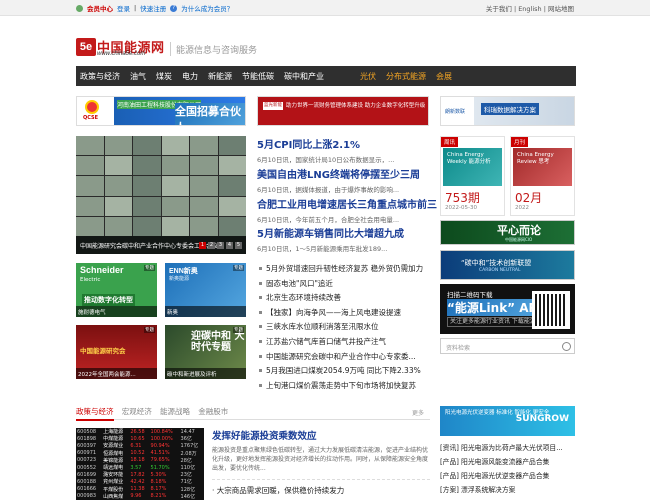 The width and height of the screenshot is (650, 500). I want to click on quick-register-link: 快速注册, so click(153, 8).